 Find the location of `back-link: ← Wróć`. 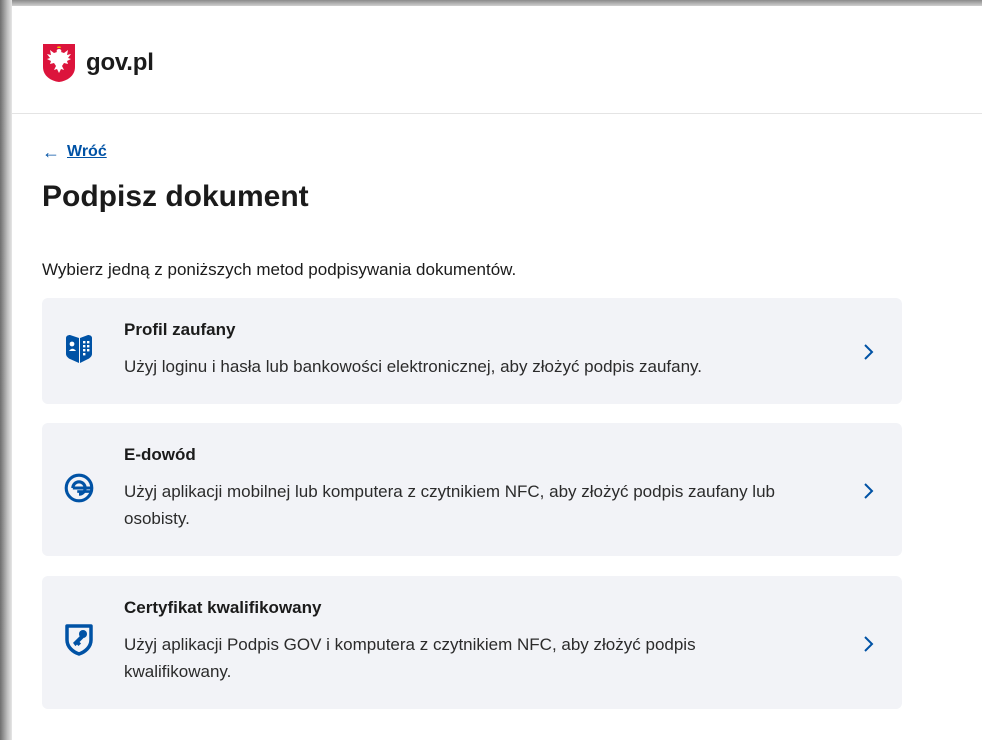

back-link: ← Wróć is located at coordinates (74, 152).